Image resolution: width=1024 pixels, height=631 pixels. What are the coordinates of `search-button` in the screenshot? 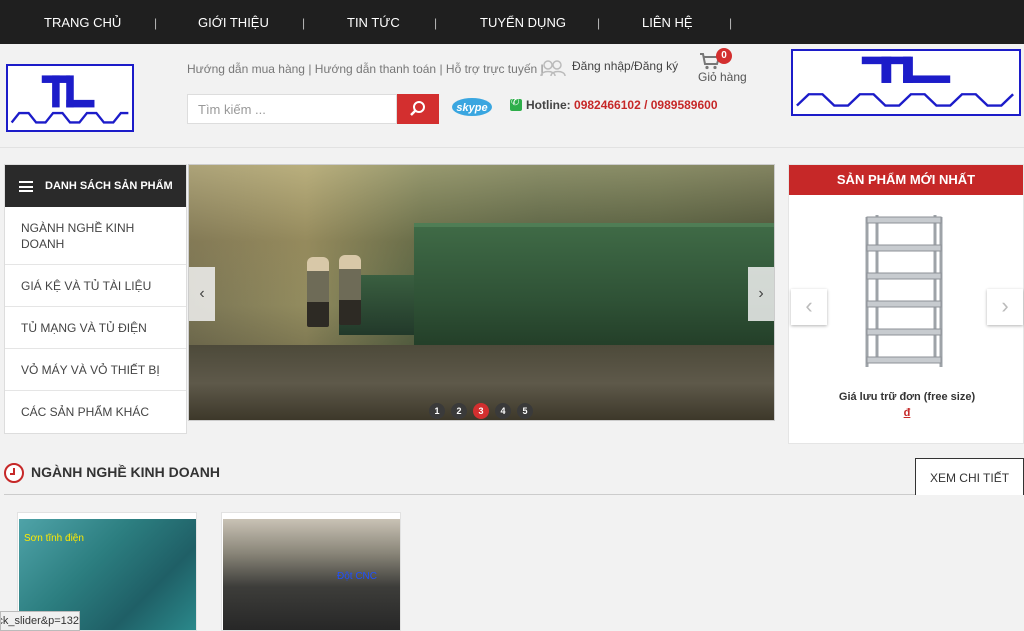 It's located at (418, 109).